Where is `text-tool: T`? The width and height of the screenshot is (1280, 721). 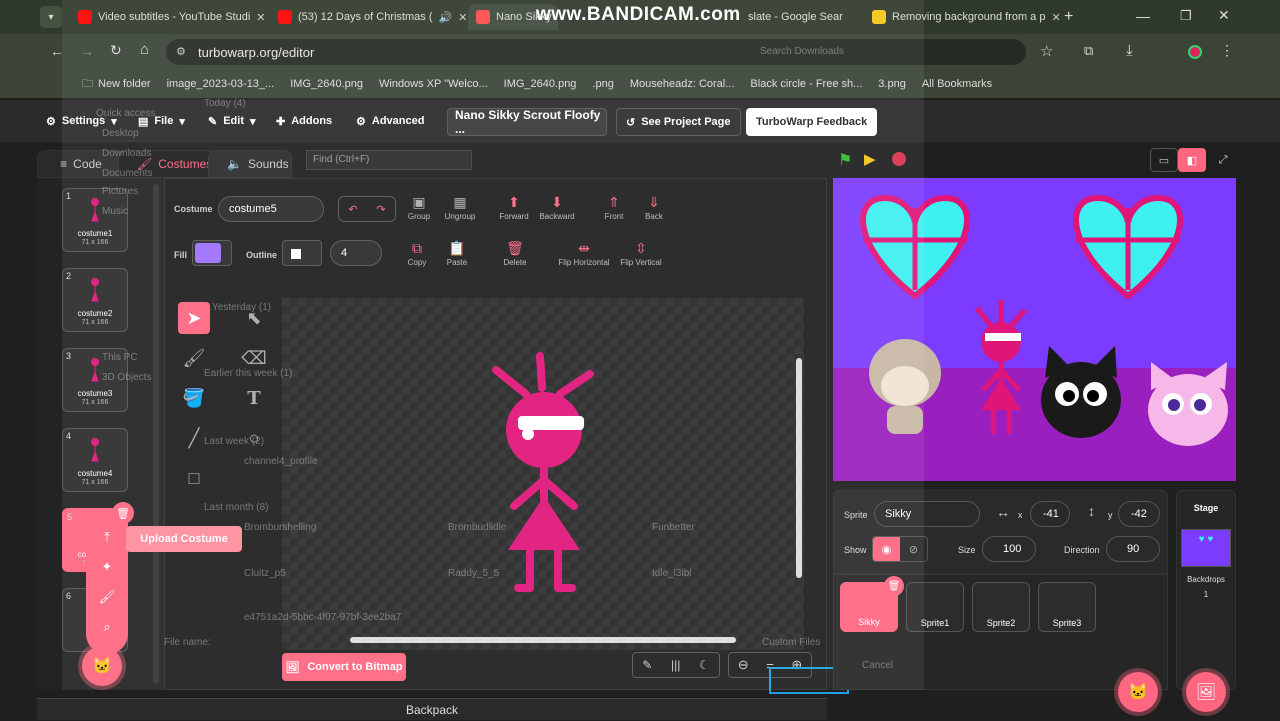 text-tool: T is located at coordinates (254, 398).